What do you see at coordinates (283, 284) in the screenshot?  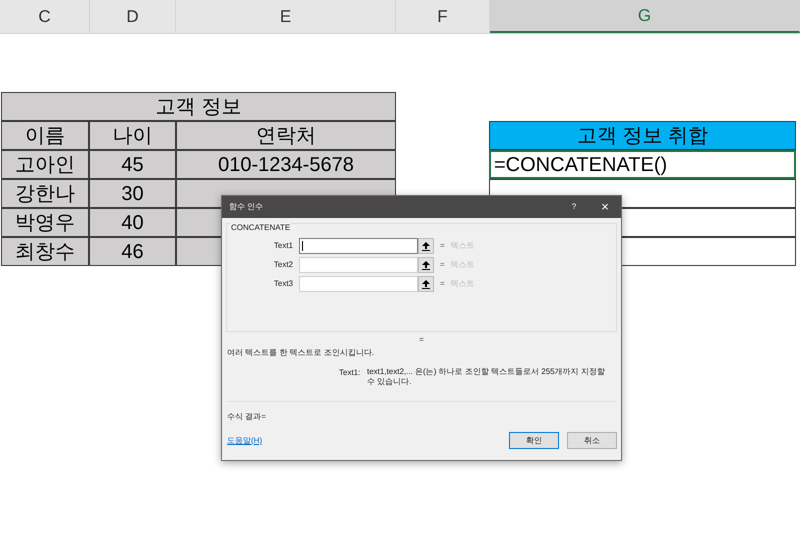 I see `argument-label: Text3` at bounding box center [283, 284].